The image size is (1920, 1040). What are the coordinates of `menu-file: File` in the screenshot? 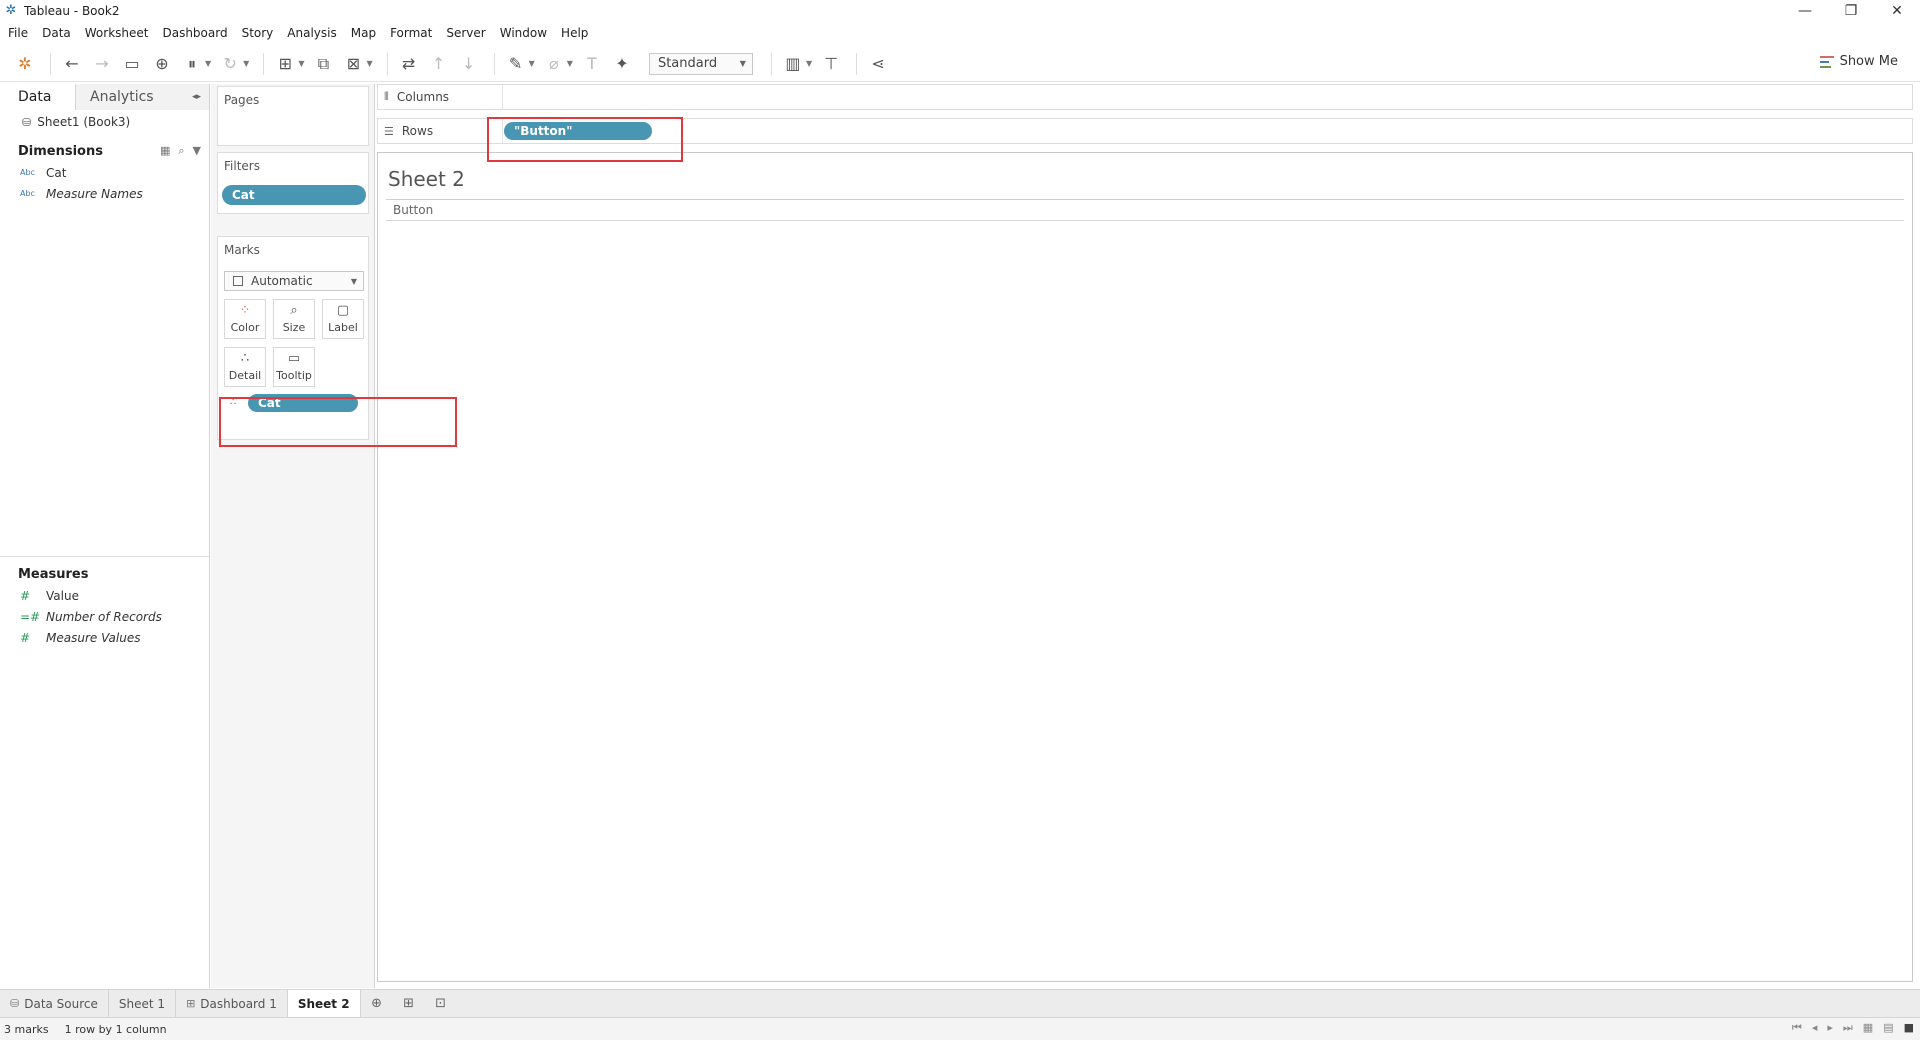 It's located at (18, 33).